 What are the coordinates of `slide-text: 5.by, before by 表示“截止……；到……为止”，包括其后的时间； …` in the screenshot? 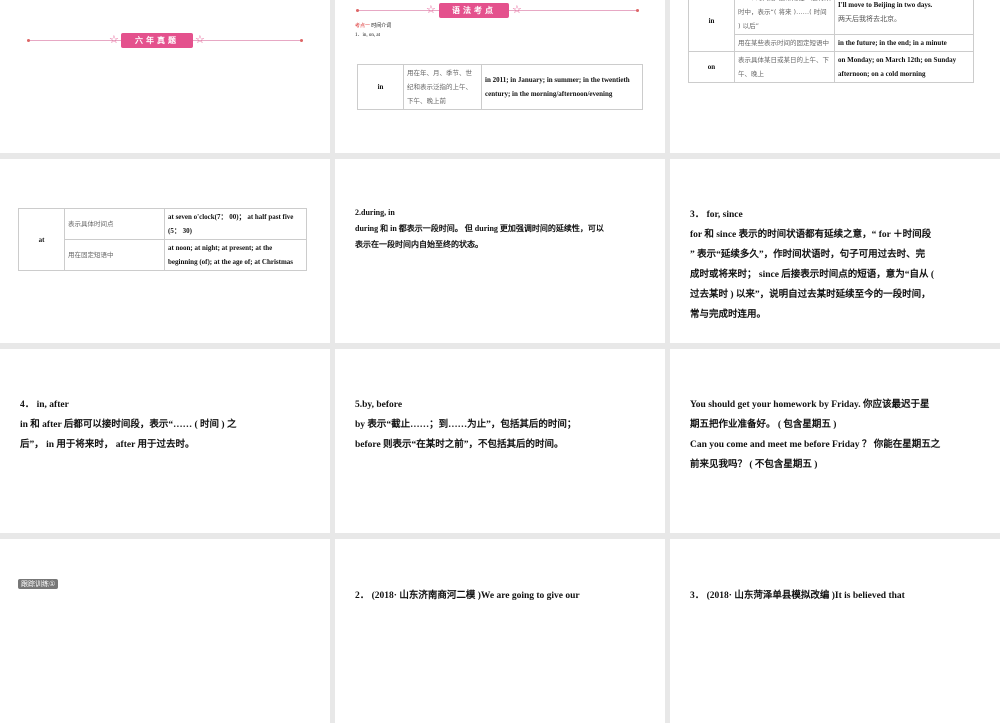 It's located at (466, 425).